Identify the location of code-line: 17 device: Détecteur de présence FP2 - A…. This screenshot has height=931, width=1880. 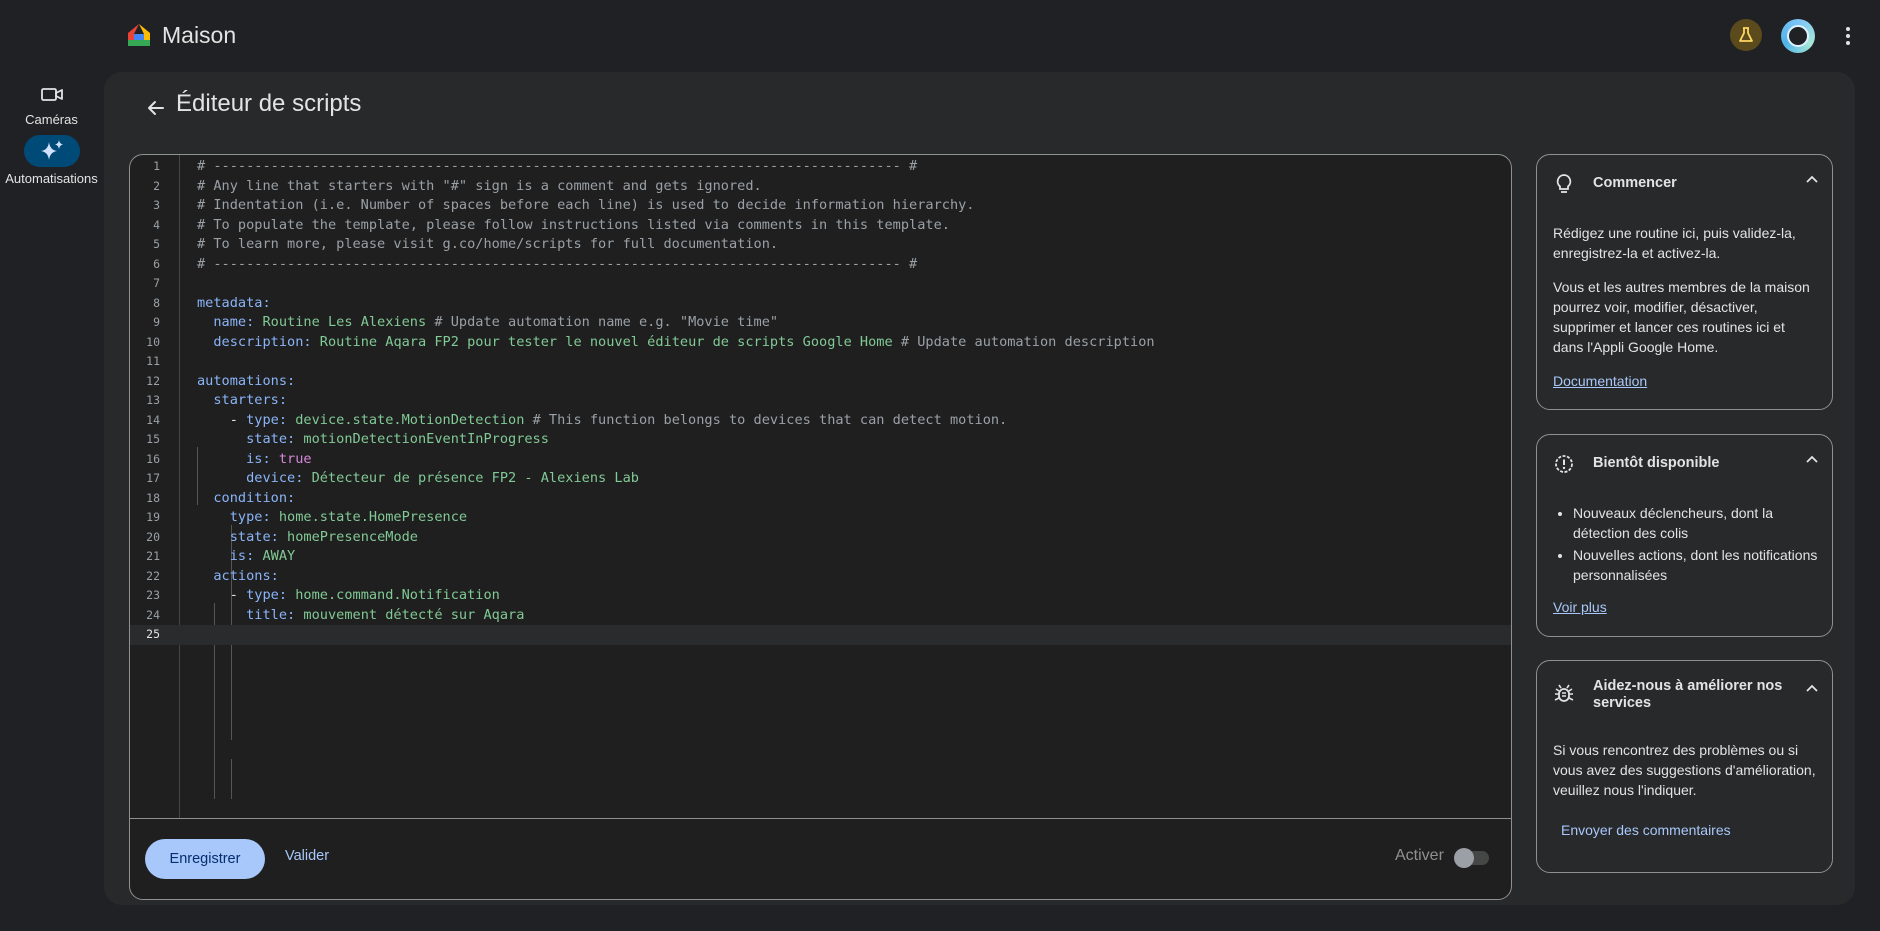
(820, 479).